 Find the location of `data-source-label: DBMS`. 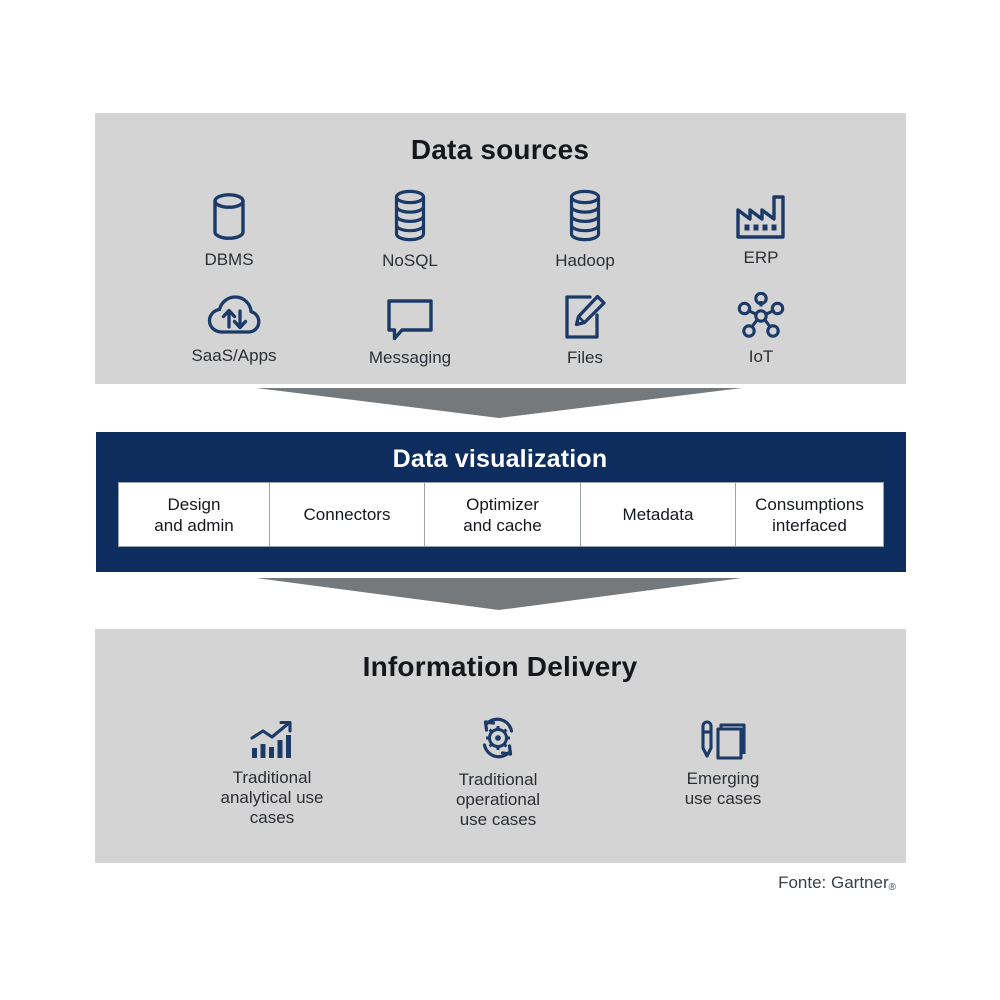

data-source-label: DBMS is located at coordinates (229, 259).